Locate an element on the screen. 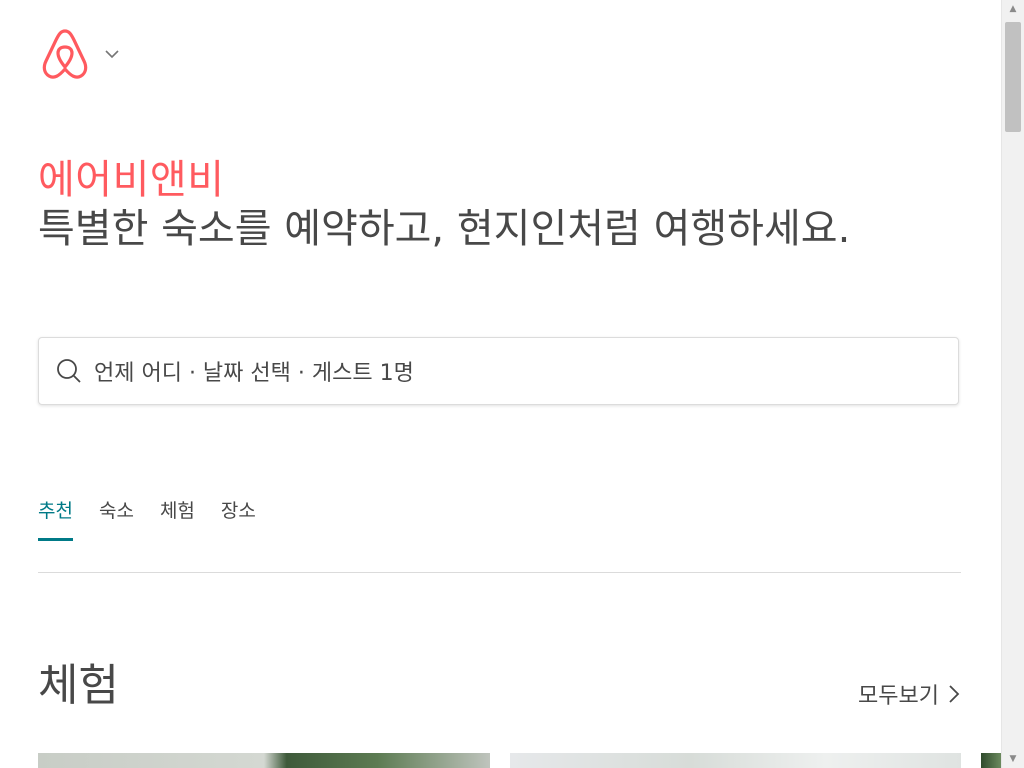 This screenshot has width=1024, height=768. scrollbar-thumb is located at coordinates (1013, 77).